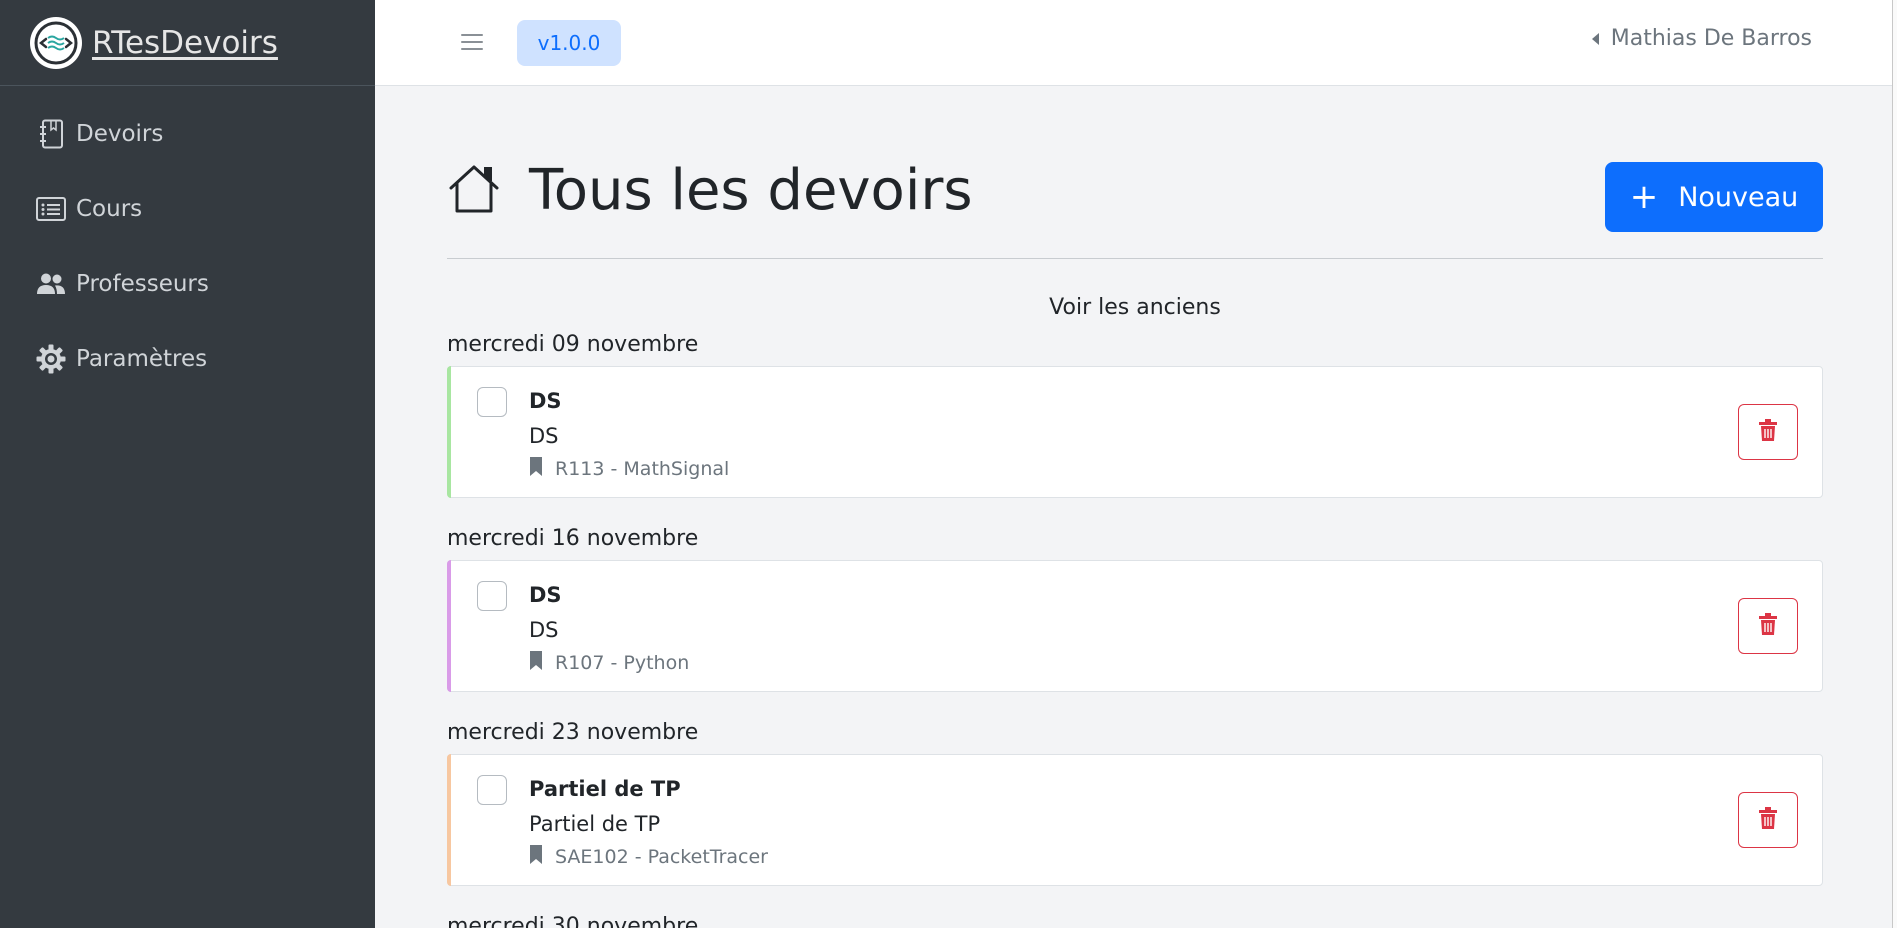  I want to click on version-badge: v1.0.0, so click(569, 43).